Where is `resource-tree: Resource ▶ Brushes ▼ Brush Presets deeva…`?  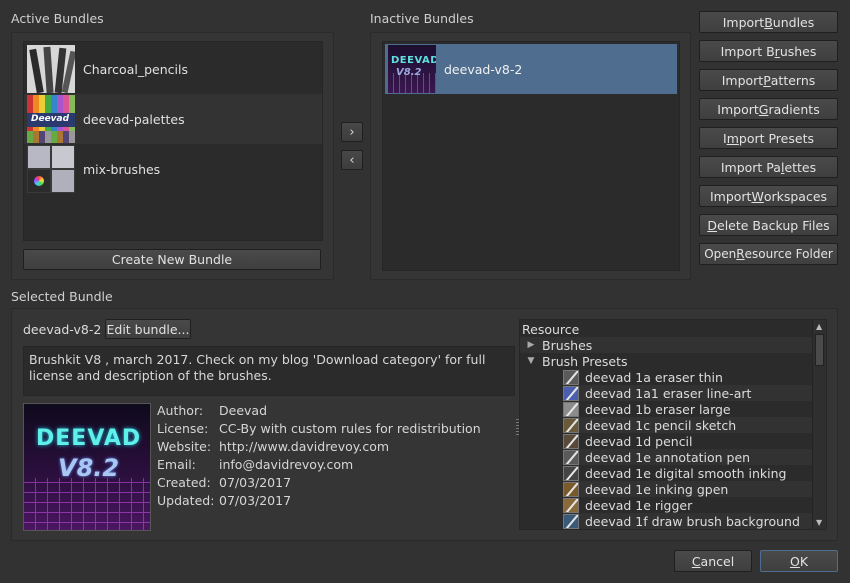 resource-tree: Resource ▶ Brushes ▼ Brush Presets deeva… is located at coordinates (673, 424).